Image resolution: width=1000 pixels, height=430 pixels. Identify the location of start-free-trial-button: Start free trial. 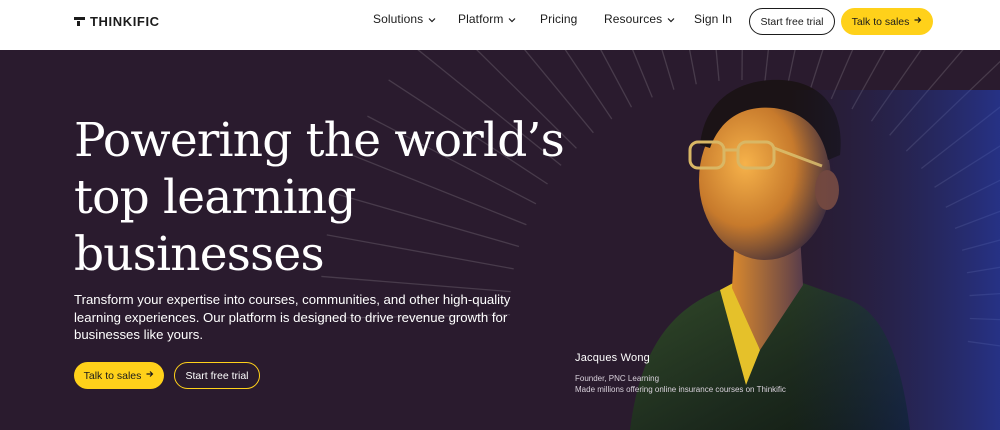
(792, 21).